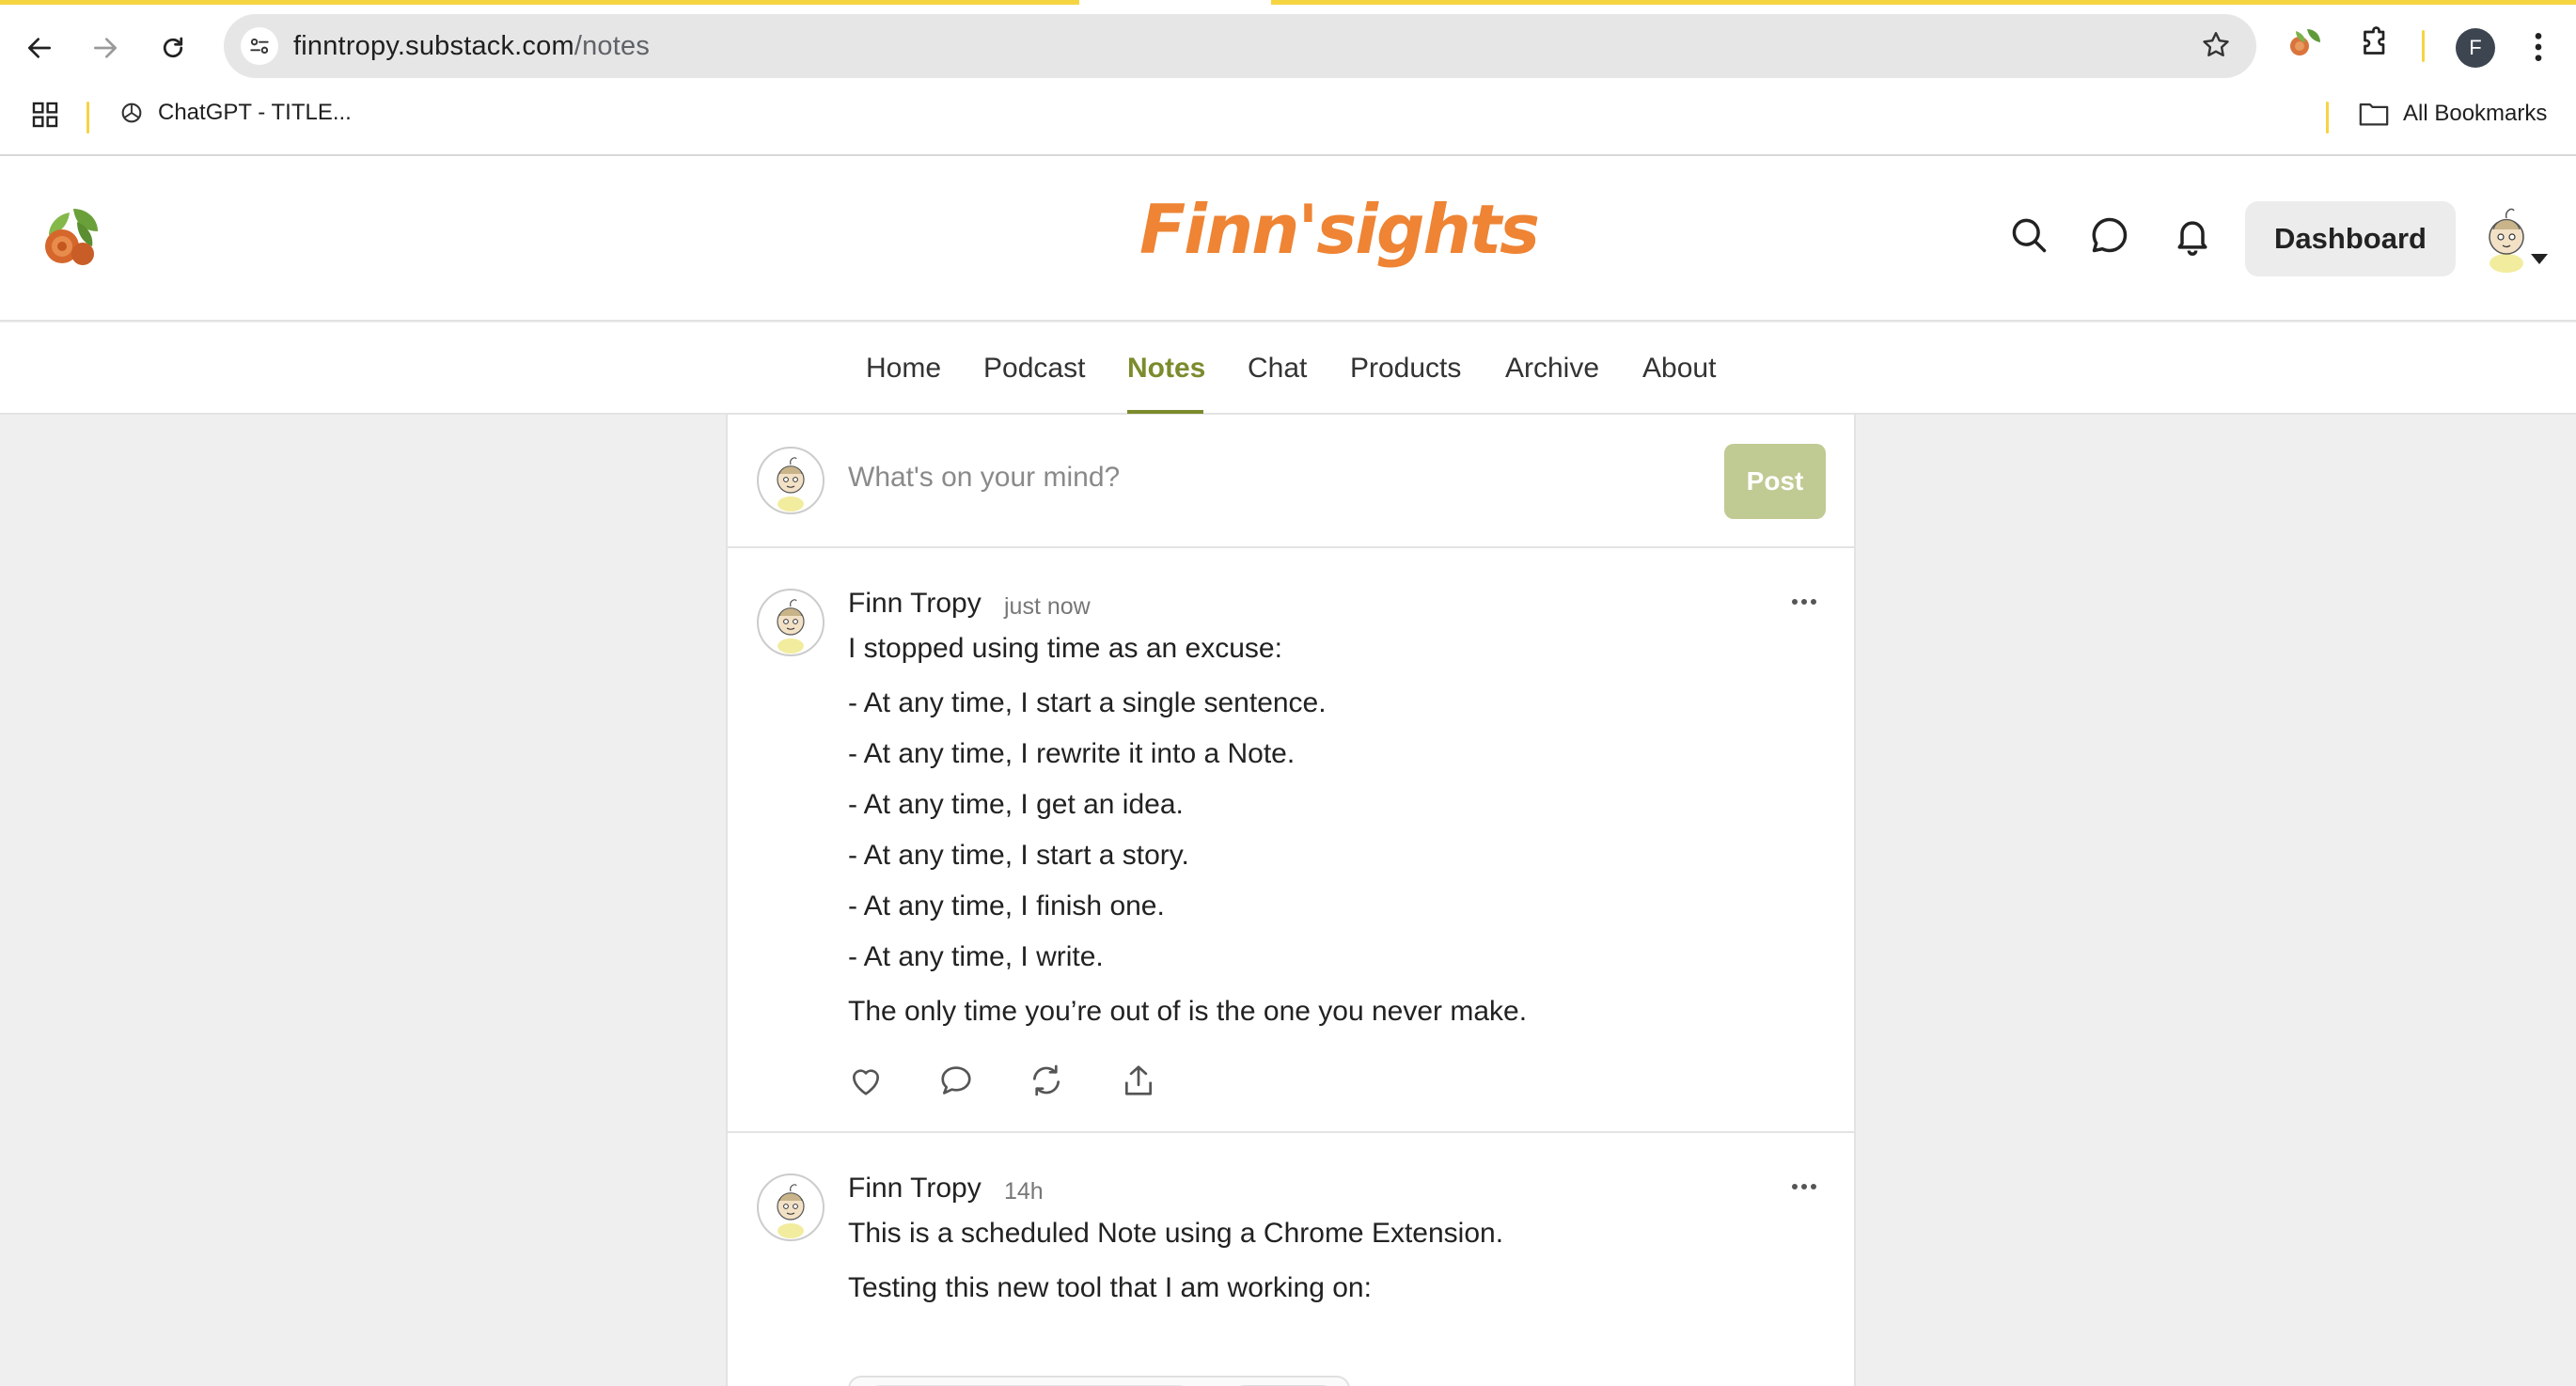 The image size is (2576, 1386). Describe the element at coordinates (2540, 259) in the screenshot. I see `chevron-down-icon` at that location.